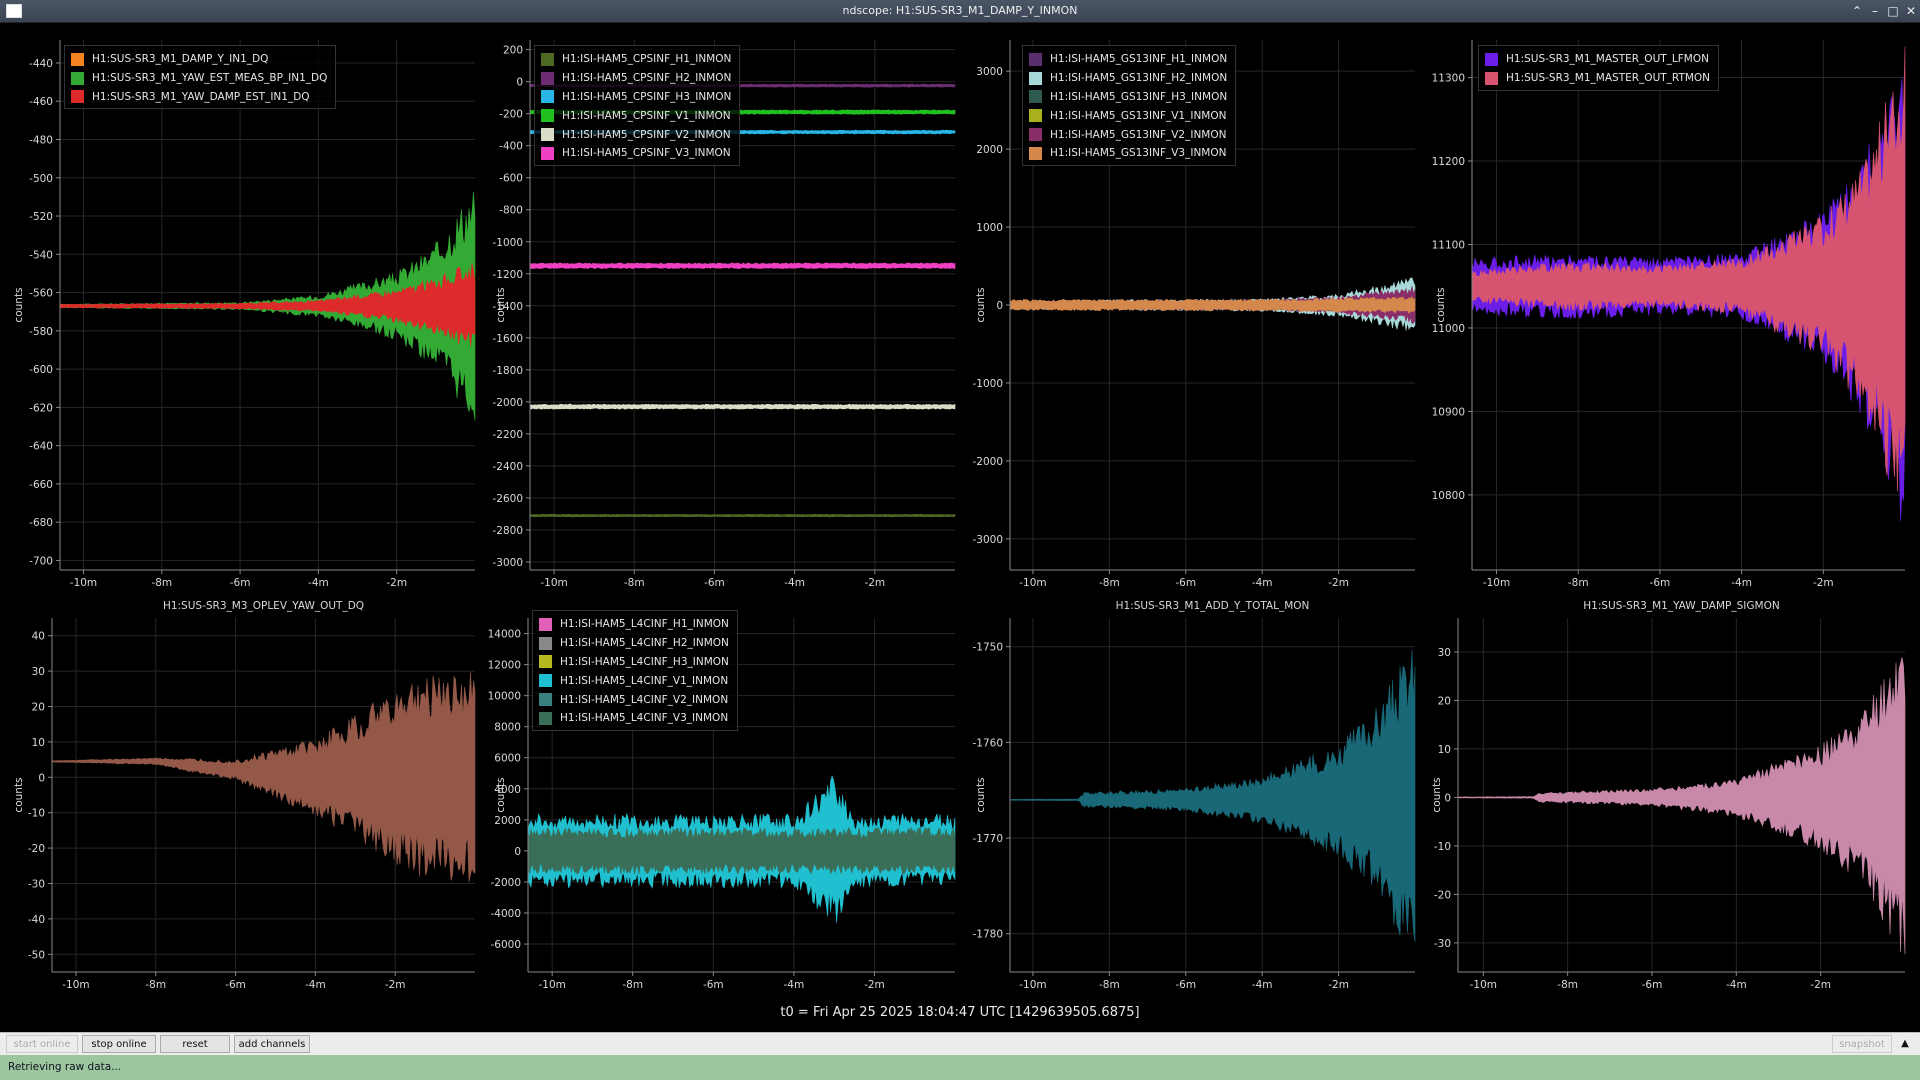 This screenshot has height=1080, width=1920. I want to click on legend-entry: H1:ISI-HAM5_L4CINF_V2_INMON, so click(634, 699).